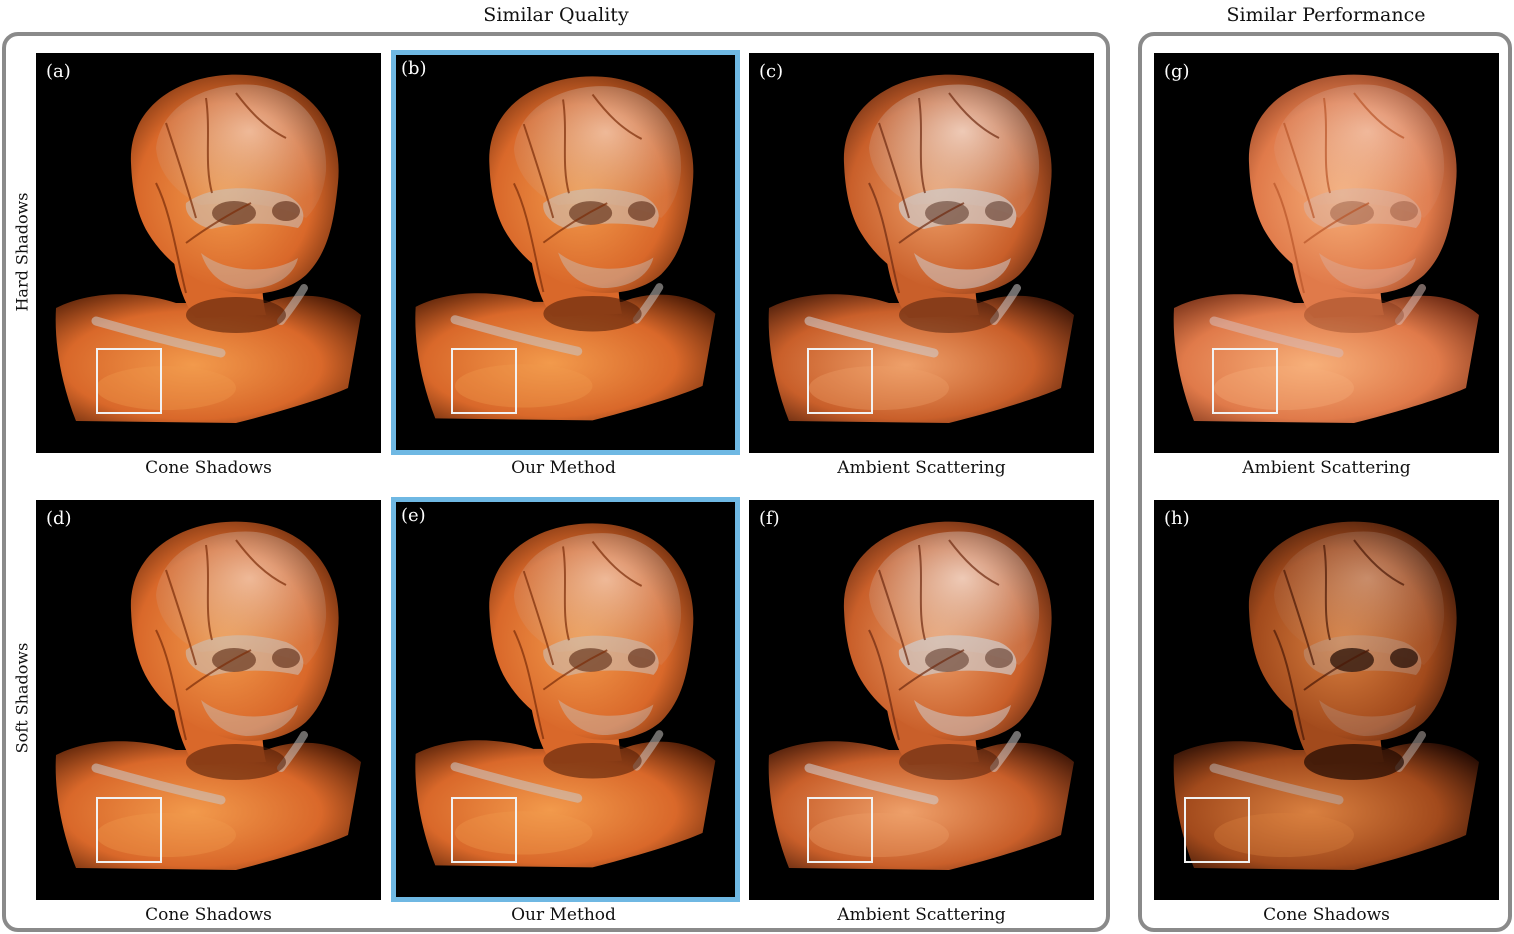  I want to click on render-panel-h: (h), so click(1326, 700).